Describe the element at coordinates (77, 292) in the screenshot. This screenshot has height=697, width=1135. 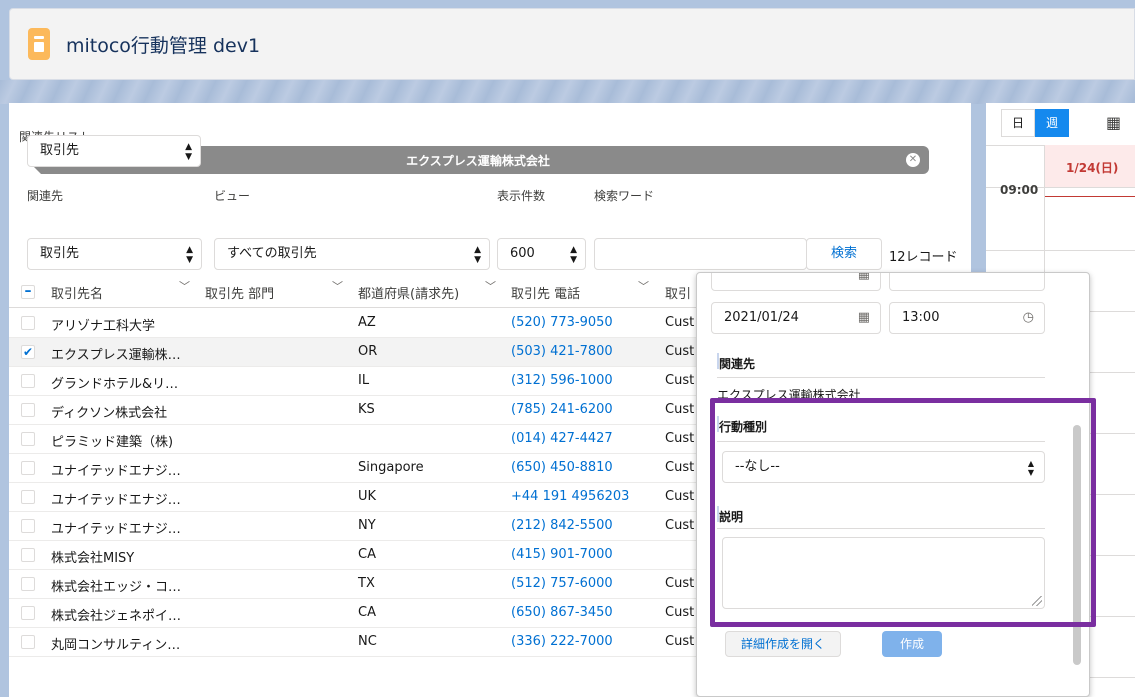
I see `column-header-name: 取引先名` at that location.